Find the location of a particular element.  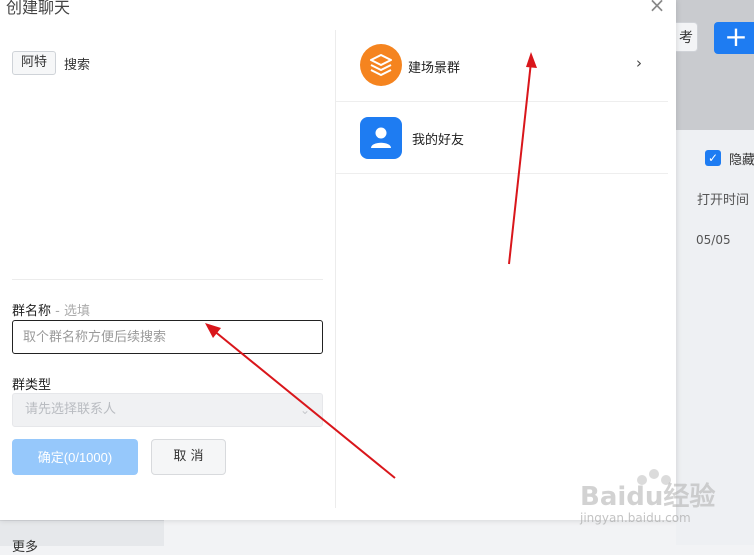

group-type-placeholder: 请先选择联系人 is located at coordinates (71, 409).